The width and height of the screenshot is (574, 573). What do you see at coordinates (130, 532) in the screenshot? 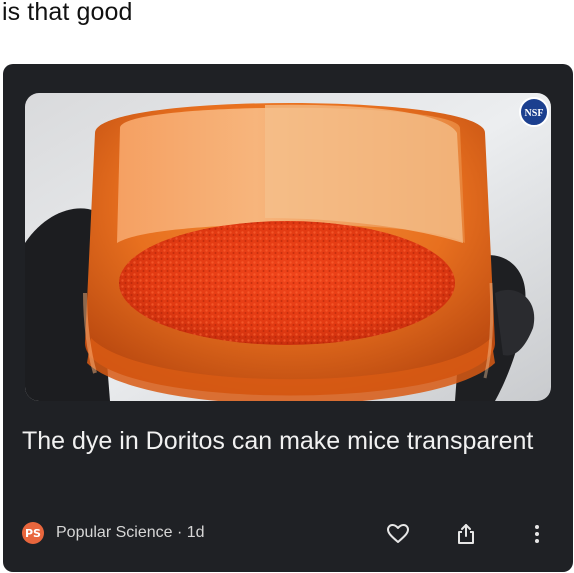
I see `source-label: Popular Science · 1d` at bounding box center [130, 532].